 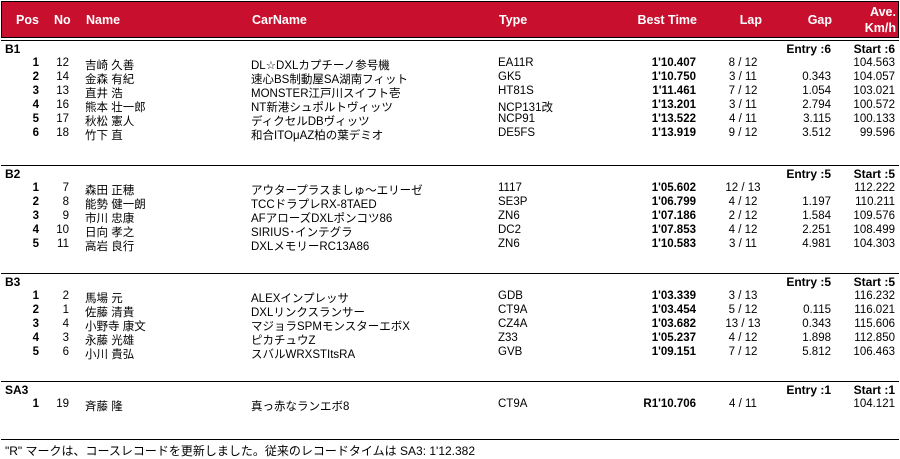 I want to click on cell-best-time: 1'05.602, so click(x=673, y=188).